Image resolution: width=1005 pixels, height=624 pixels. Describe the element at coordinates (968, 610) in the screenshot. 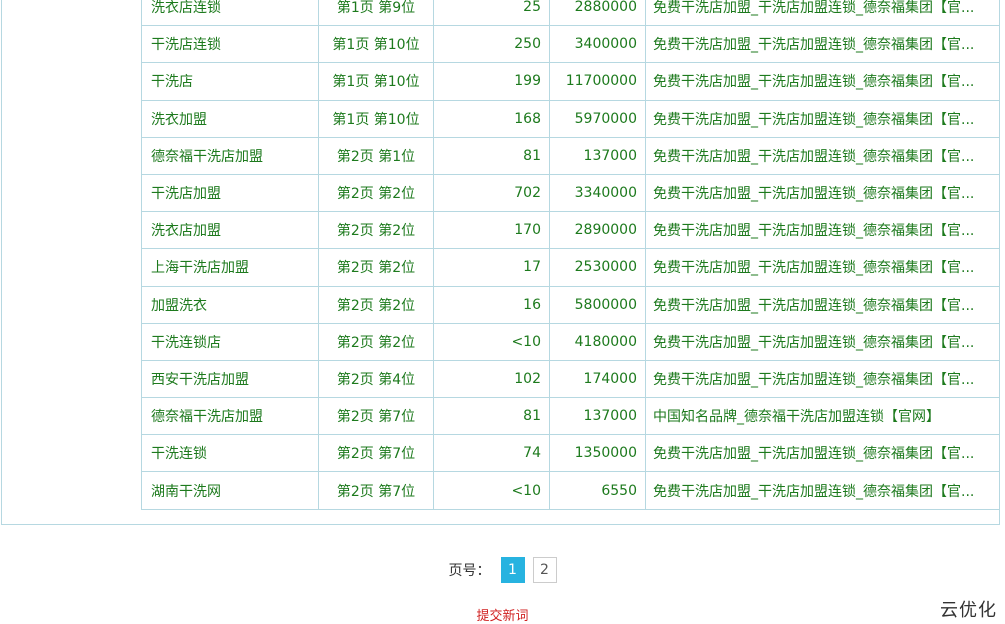

I see `brand-watermark: 云优化` at that location.